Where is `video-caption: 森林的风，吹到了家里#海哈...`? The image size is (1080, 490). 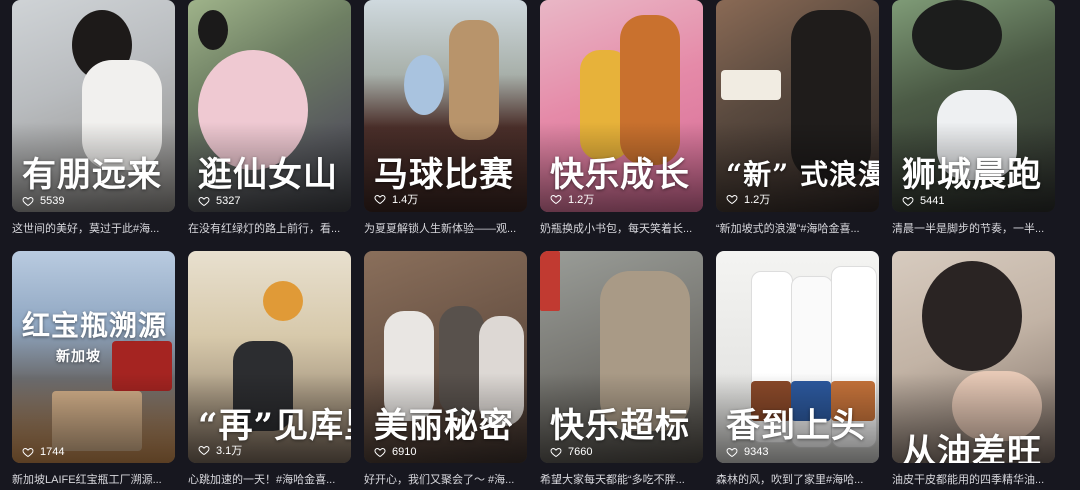
video-caption: 森林的风，吹到了家里#海哈... is located at coordinates (797, 479).